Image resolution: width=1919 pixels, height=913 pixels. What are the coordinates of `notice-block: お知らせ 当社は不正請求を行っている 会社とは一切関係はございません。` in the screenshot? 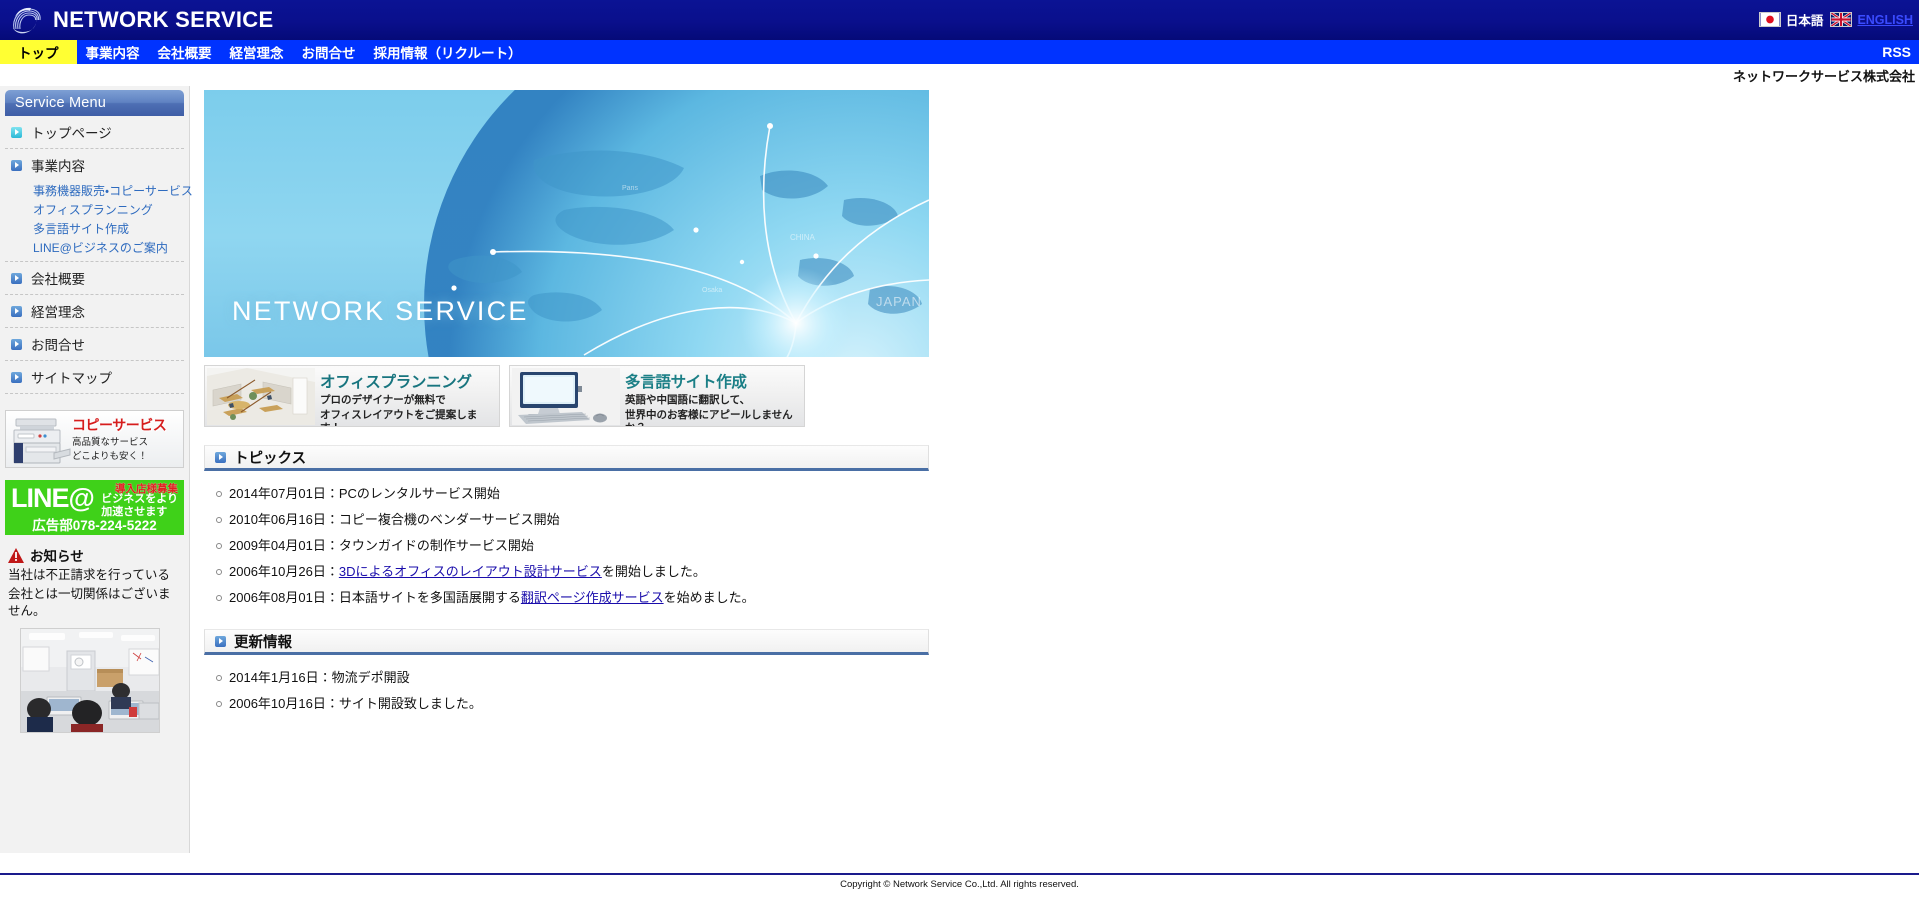 It's located at (94, 582).